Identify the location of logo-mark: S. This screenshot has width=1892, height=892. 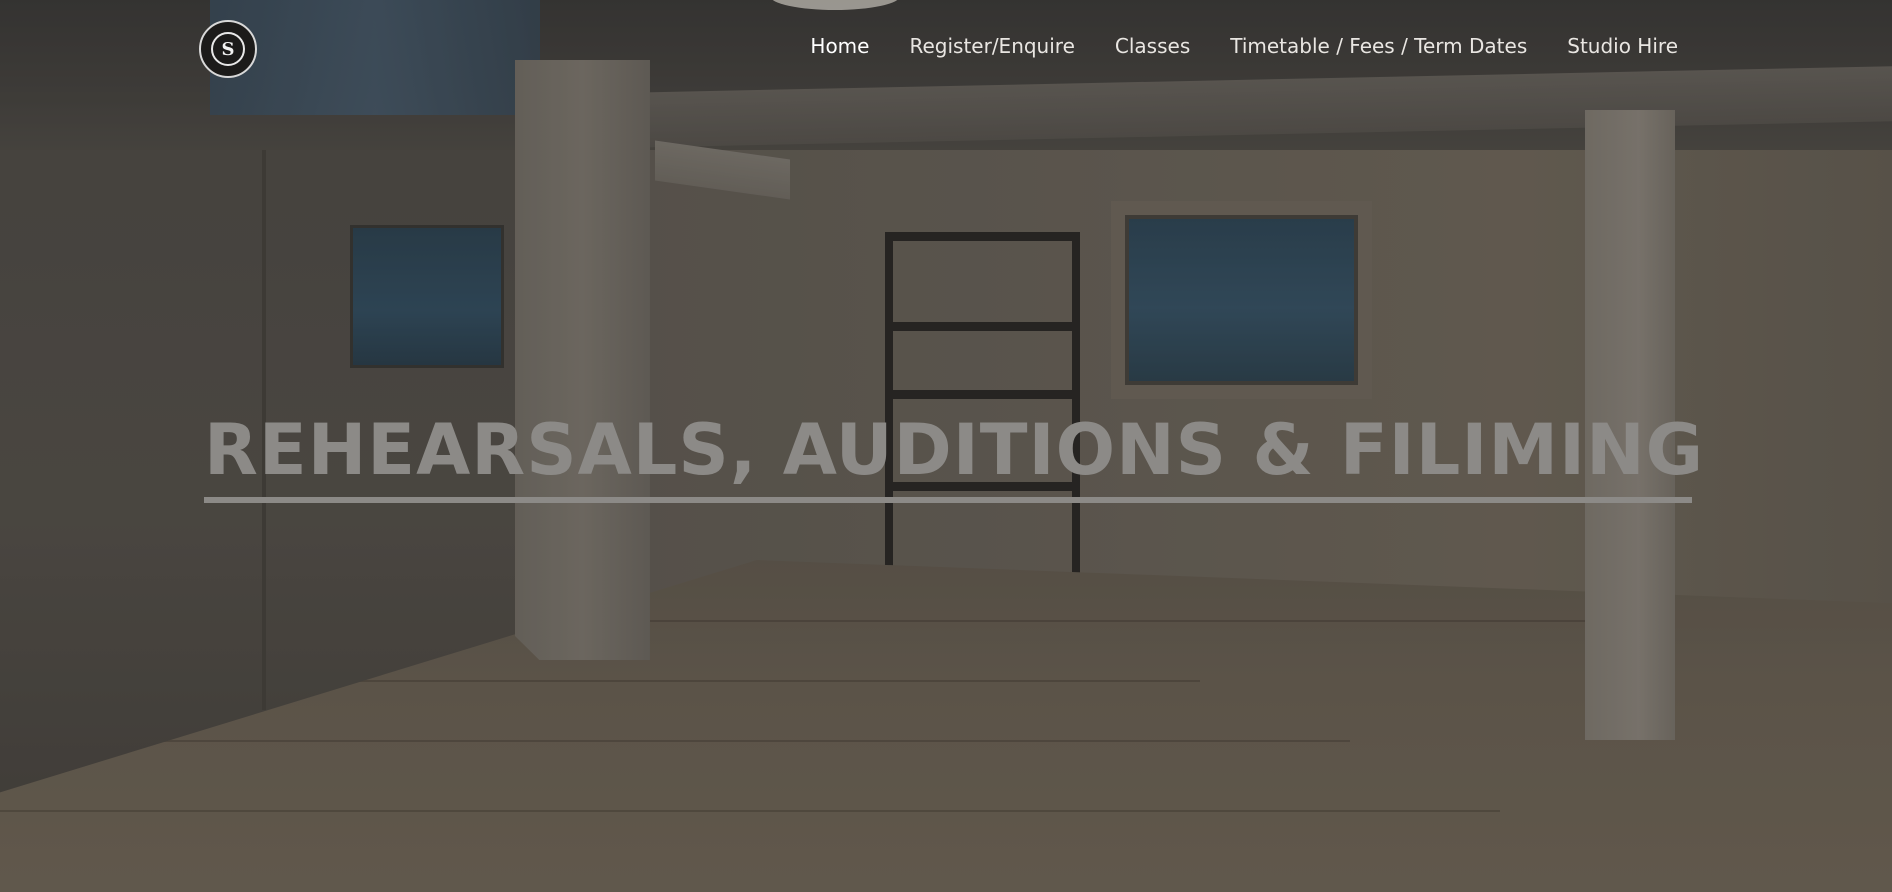
(228, 49).